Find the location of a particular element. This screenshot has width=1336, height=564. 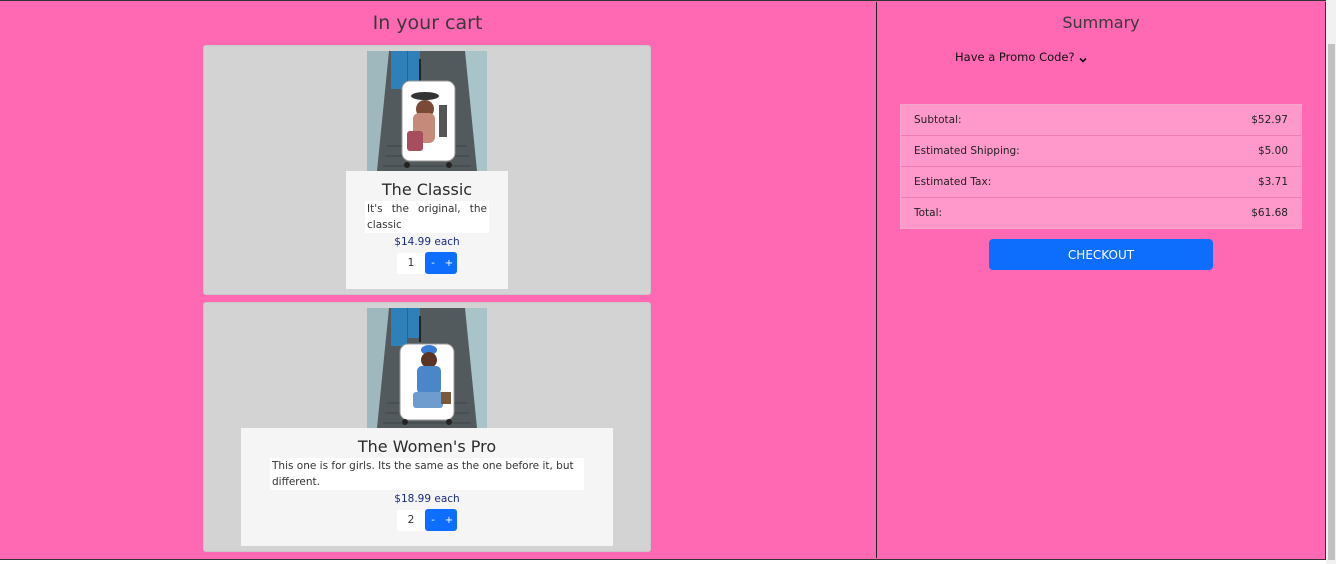

summary-title: Summary is located at coordinates (1101, 22).